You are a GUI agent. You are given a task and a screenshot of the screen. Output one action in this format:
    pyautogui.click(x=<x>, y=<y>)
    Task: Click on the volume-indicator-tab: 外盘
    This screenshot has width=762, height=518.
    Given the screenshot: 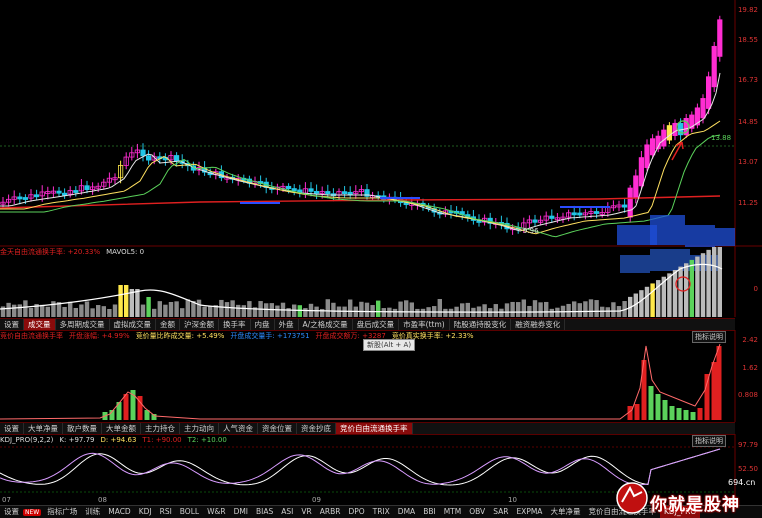 What is the action you would take?
    pyautogui.click(x=287, y=324)
    